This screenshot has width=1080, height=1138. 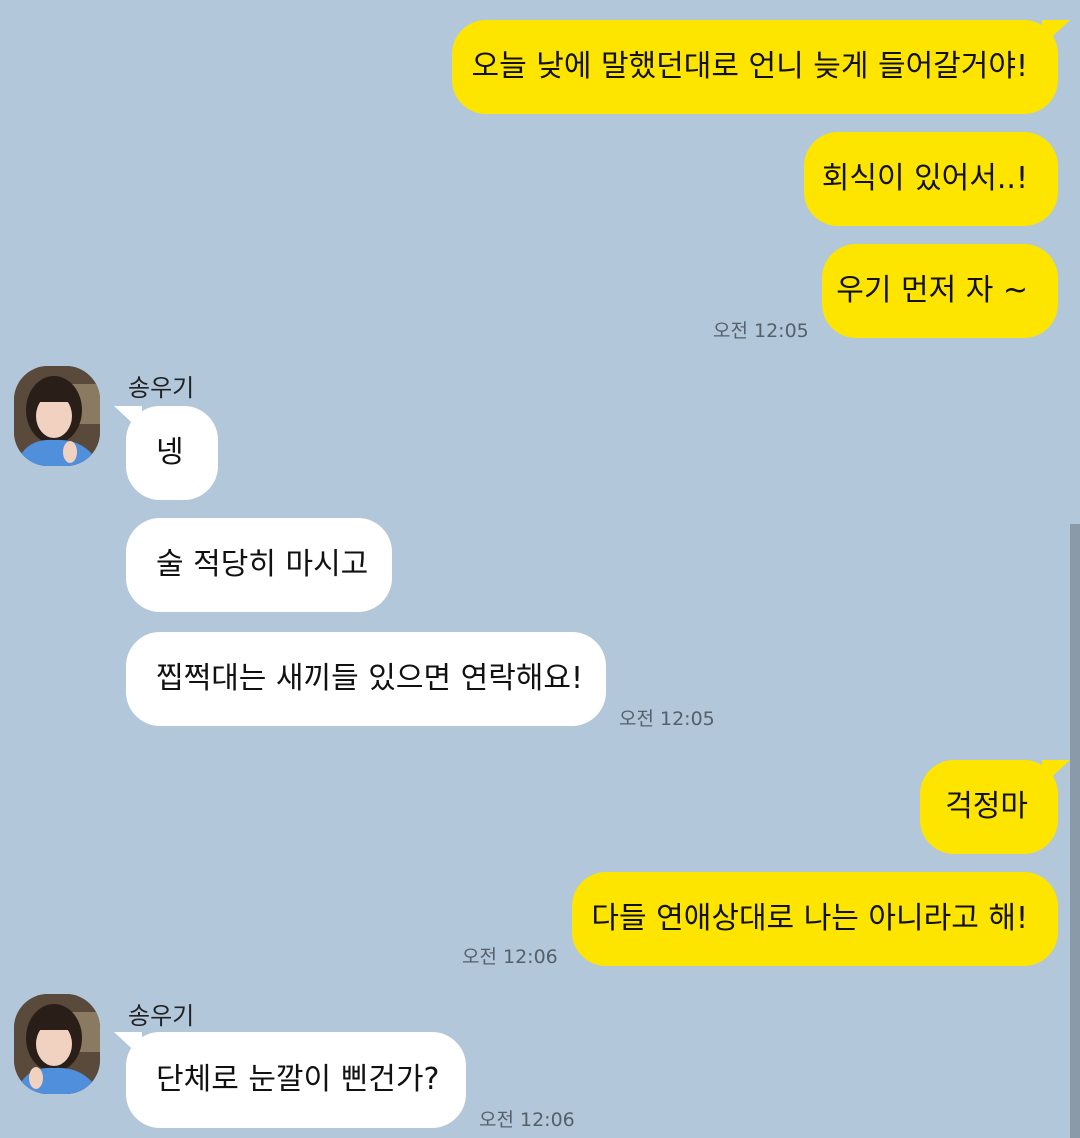 What do you see at coordinates (924, 178) in the screenshot?
I see `message-text: 회식이 있어서..!` at bounding box center [924, 178].